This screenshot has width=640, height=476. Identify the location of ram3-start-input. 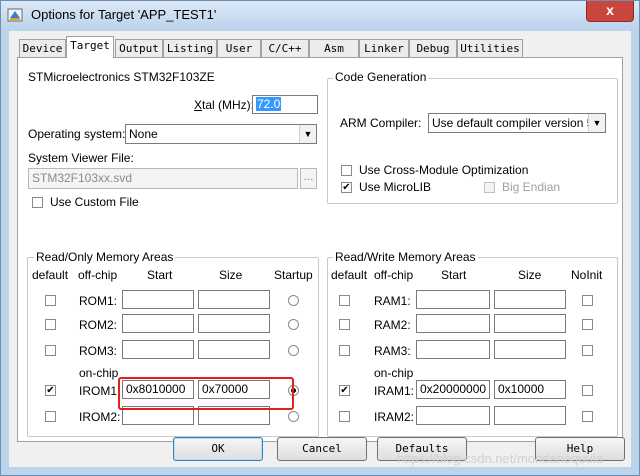
(453, 349).